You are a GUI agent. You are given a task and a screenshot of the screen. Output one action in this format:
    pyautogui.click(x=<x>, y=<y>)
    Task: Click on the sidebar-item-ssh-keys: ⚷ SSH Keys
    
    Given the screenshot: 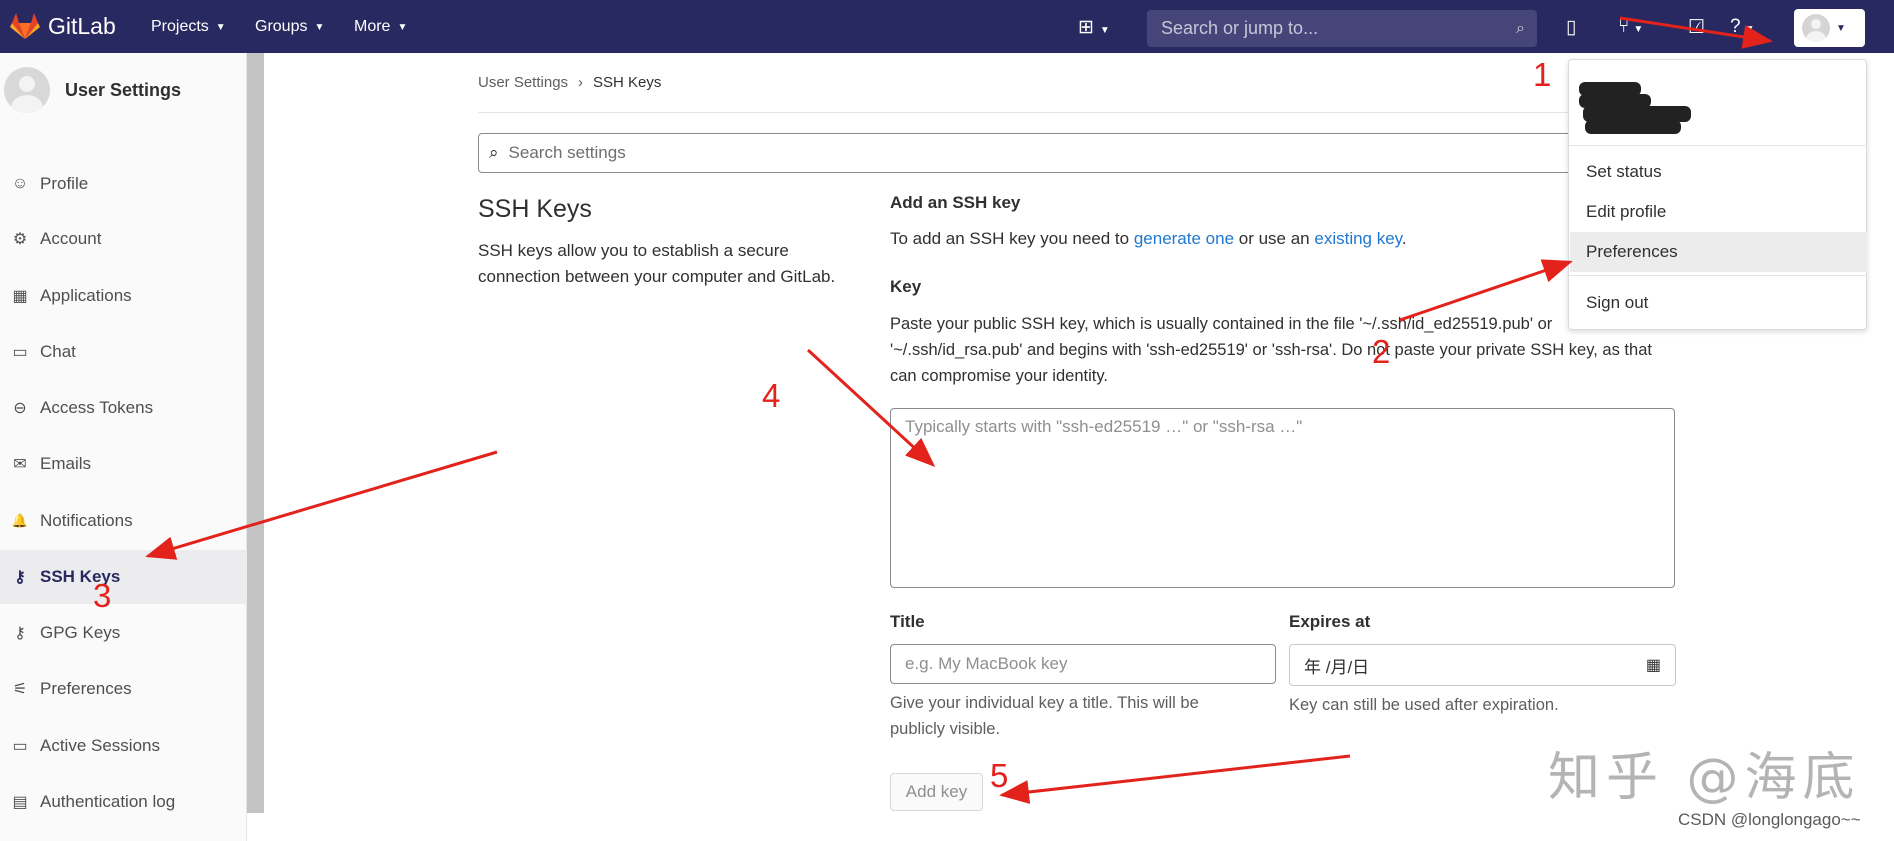 What is the action you would take?
    pyautogui.click(x=123, y=577)
    